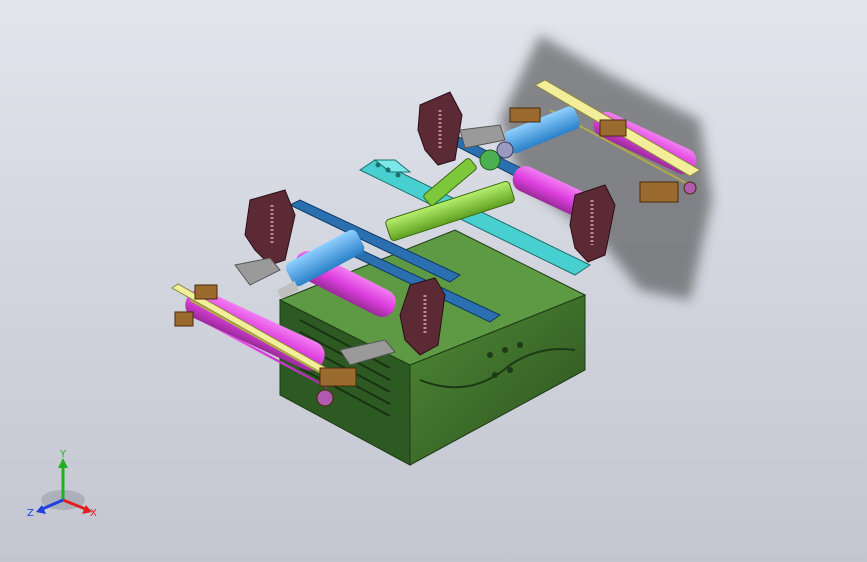 The height and width of the screenshot is (562, 867). Describe the element at coordinates (62, 484) in the screenshot. I see `coordinate-triad: Y X Z` at that location.